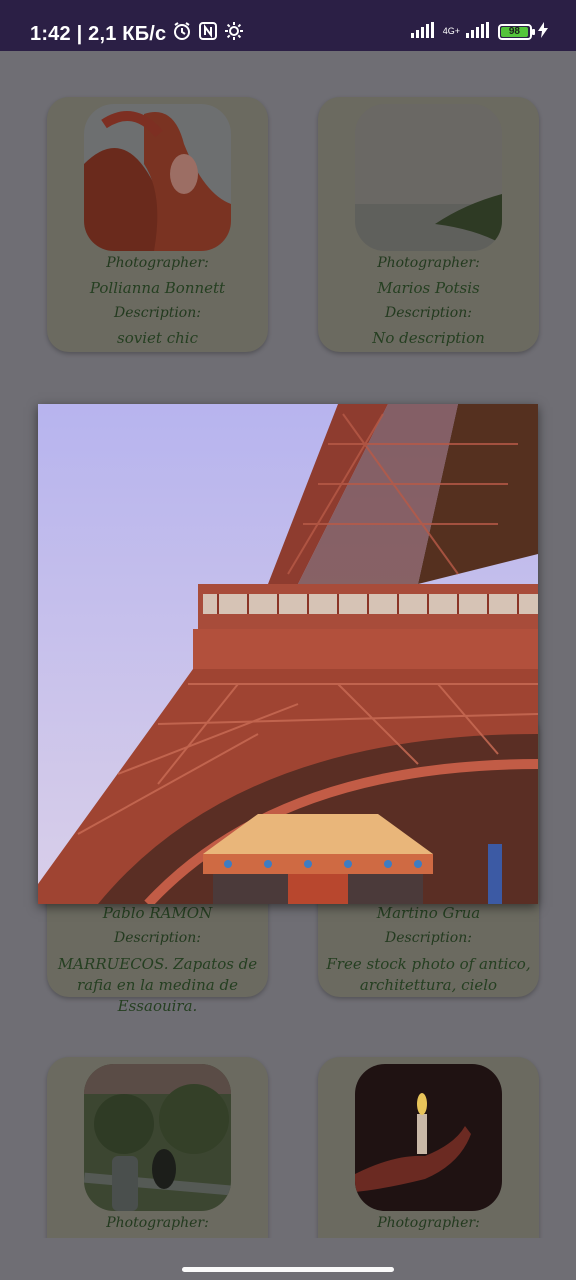  What do you see at coordinates (182, 34) in the screenshot?
I see `alarm-icon` at bounding box center [182, 34].